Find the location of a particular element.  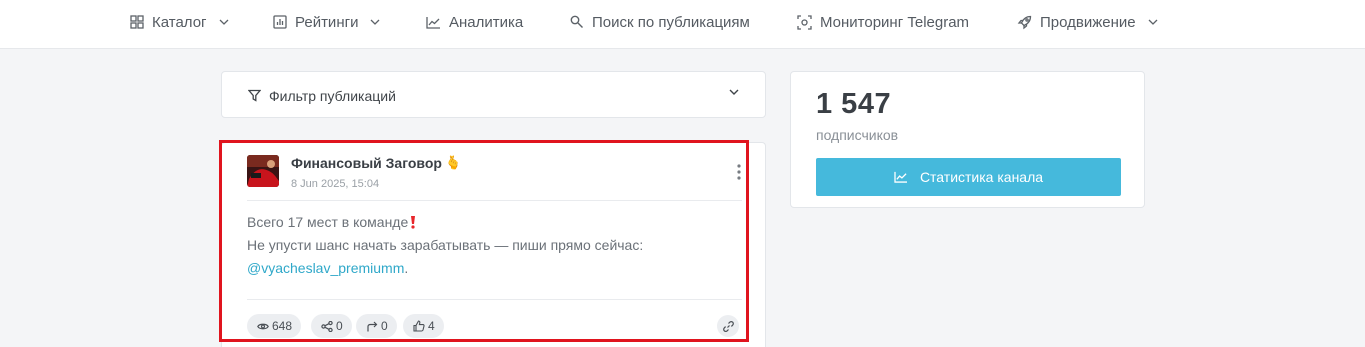

channel-stats-button: Статистика канала is located at coordinates (968, 177).